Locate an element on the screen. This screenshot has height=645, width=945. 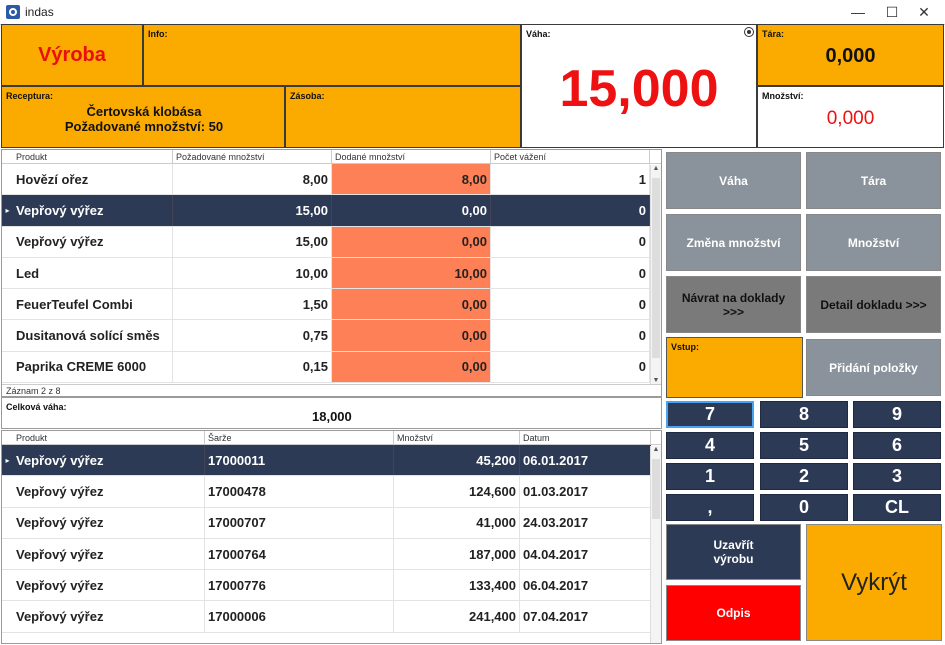
table-row: Vepřový výřez 17000764 187,000 04.04.2017 is located at coordinates (326, 554).